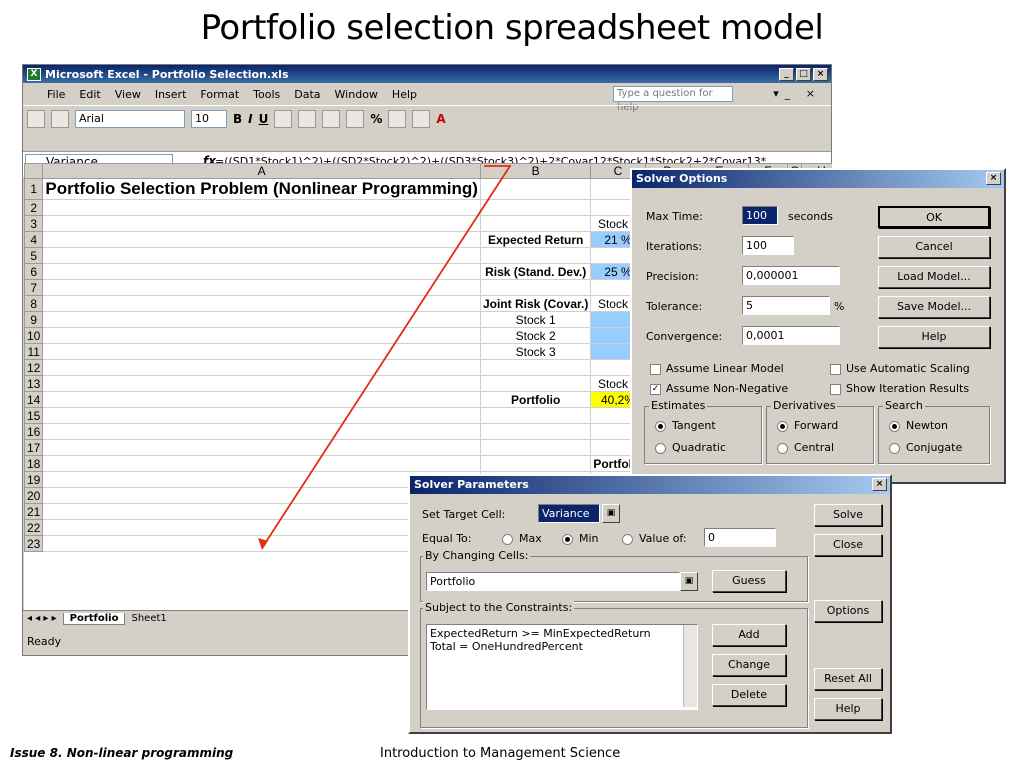  I want to click on radio-value-of: Value of:, so click(654, 538).